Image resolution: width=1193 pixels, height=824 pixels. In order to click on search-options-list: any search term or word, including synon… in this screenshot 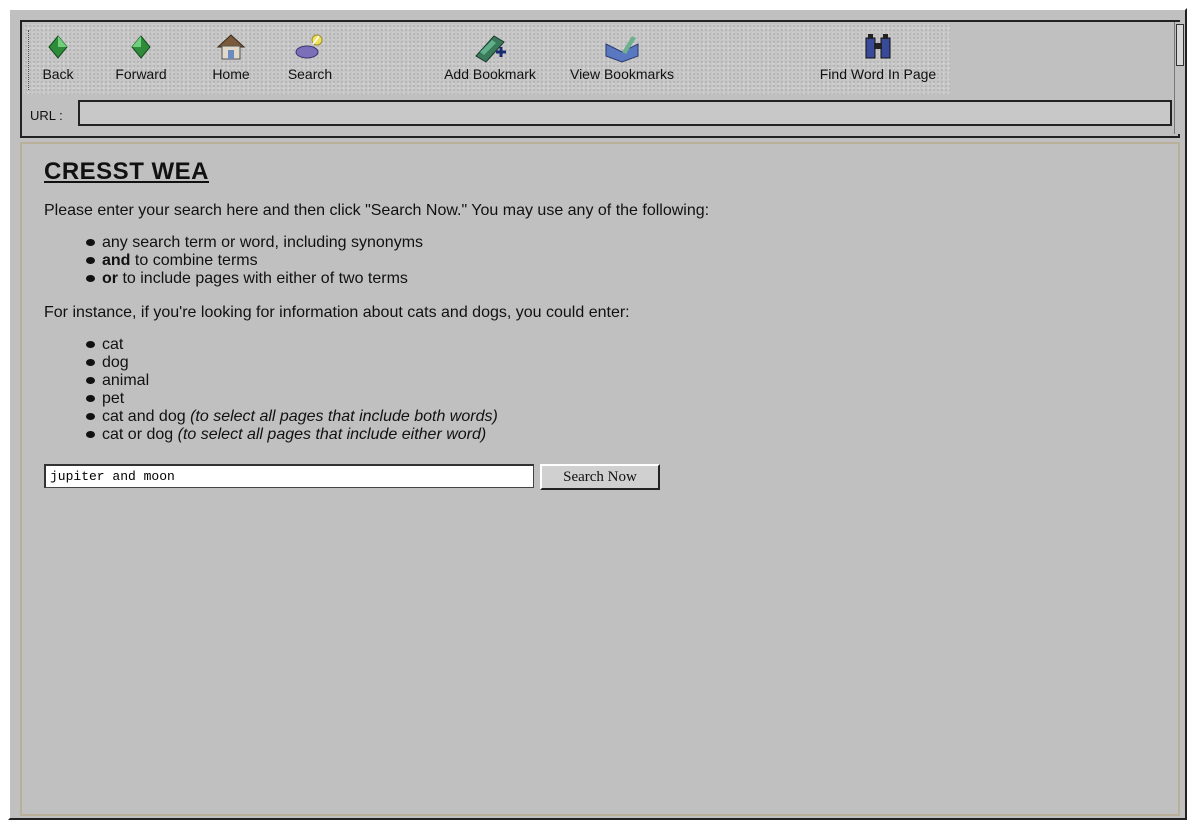, I will do `click(626, 261)`.